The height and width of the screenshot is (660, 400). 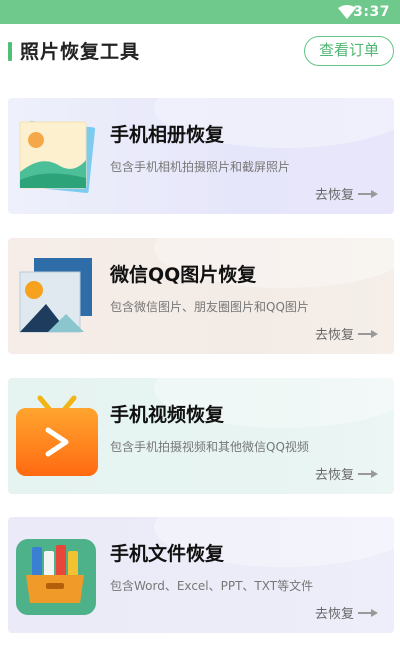 What do you see at coordinates (209, 307) in the screenshot?
I see `card-description: 包含微信图片、朋友圈图片和QQ图片` at bounding box center [209, 307].